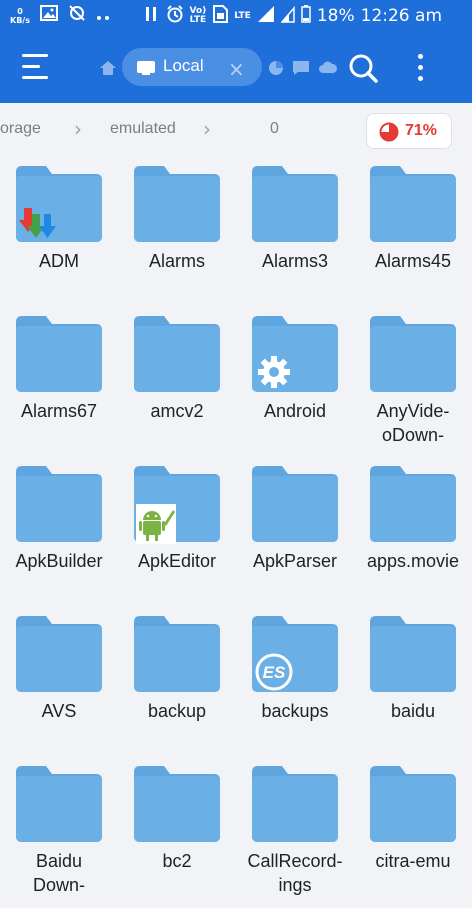 The image size is (472, 908). What do you see at coordinates (20, 11) in the screenshot?
I see `network-speed-value: 0` at bounding box center [20, 11].